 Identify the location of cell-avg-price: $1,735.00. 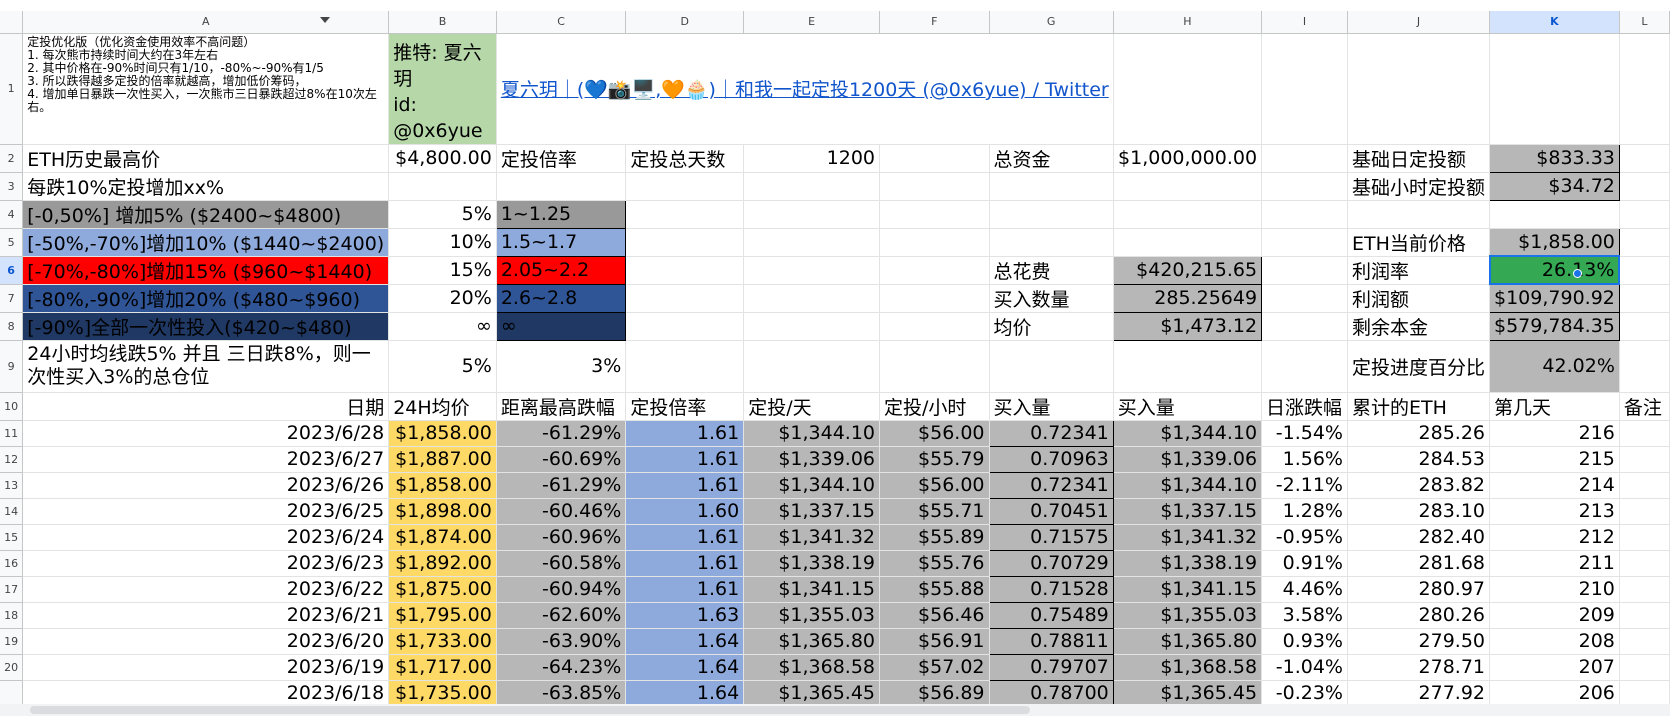
(442, 693).